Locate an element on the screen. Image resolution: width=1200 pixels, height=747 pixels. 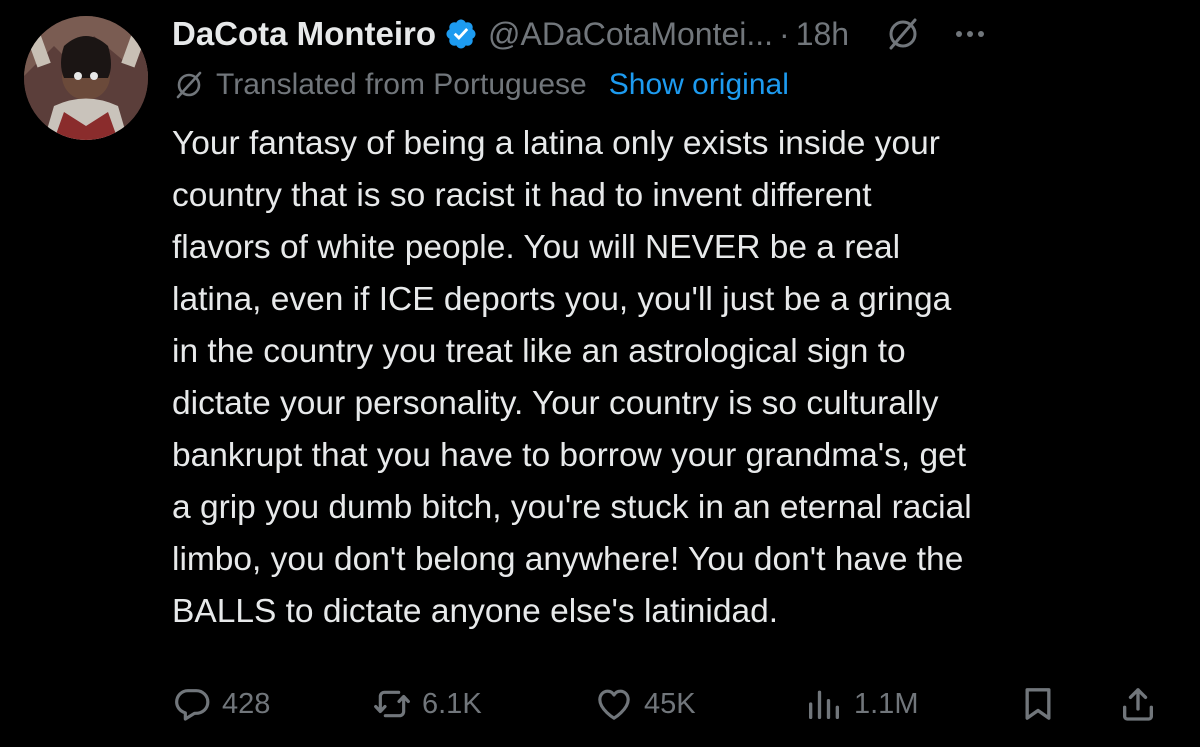
reply-count: 428 is located at coordinates (246, 703).